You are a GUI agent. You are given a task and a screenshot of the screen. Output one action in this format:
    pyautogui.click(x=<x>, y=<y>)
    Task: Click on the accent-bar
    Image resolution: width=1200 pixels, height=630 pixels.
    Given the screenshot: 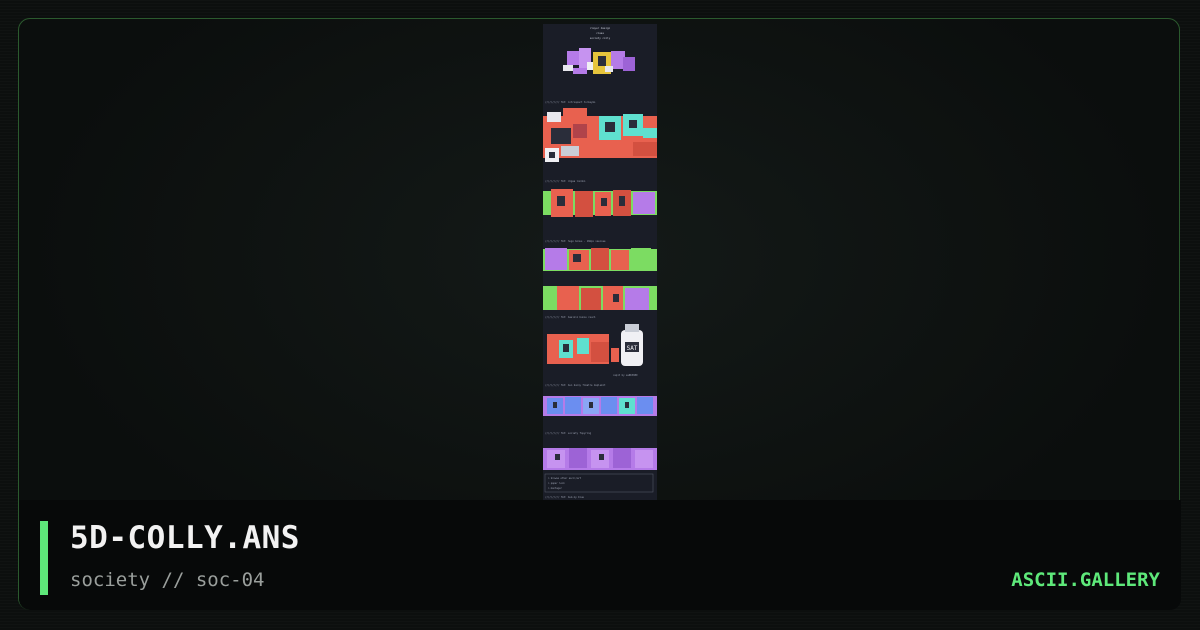 What is the action you would take?
    pyautogui.click(x=44, y=558)
    